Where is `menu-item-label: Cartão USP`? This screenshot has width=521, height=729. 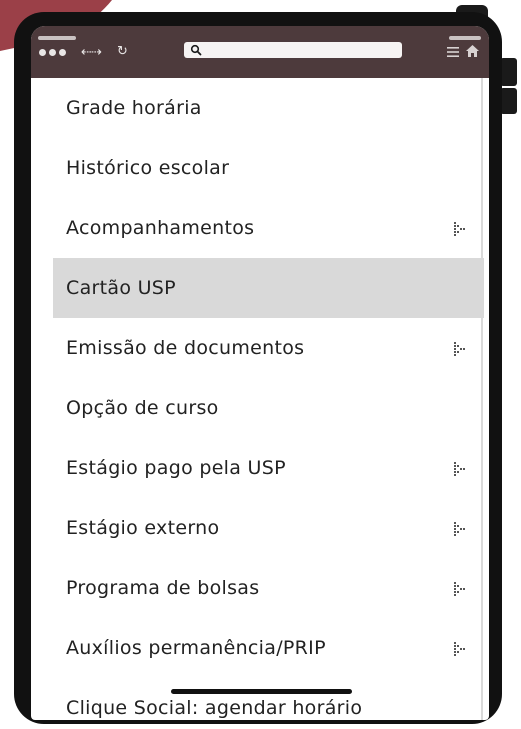 menu-item-label: Cartão USP is located at coordinates (121, 288).